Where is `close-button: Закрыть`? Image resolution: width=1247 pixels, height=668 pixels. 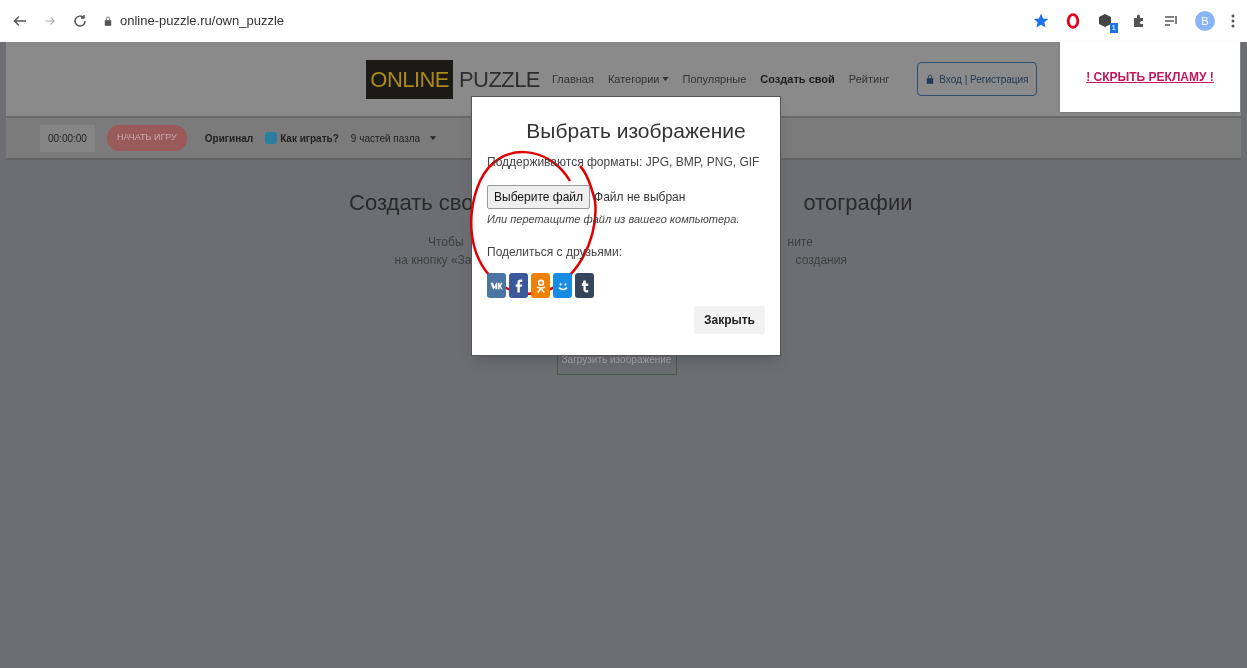 close-button: Закрыть is located at coordinates (729, 320).